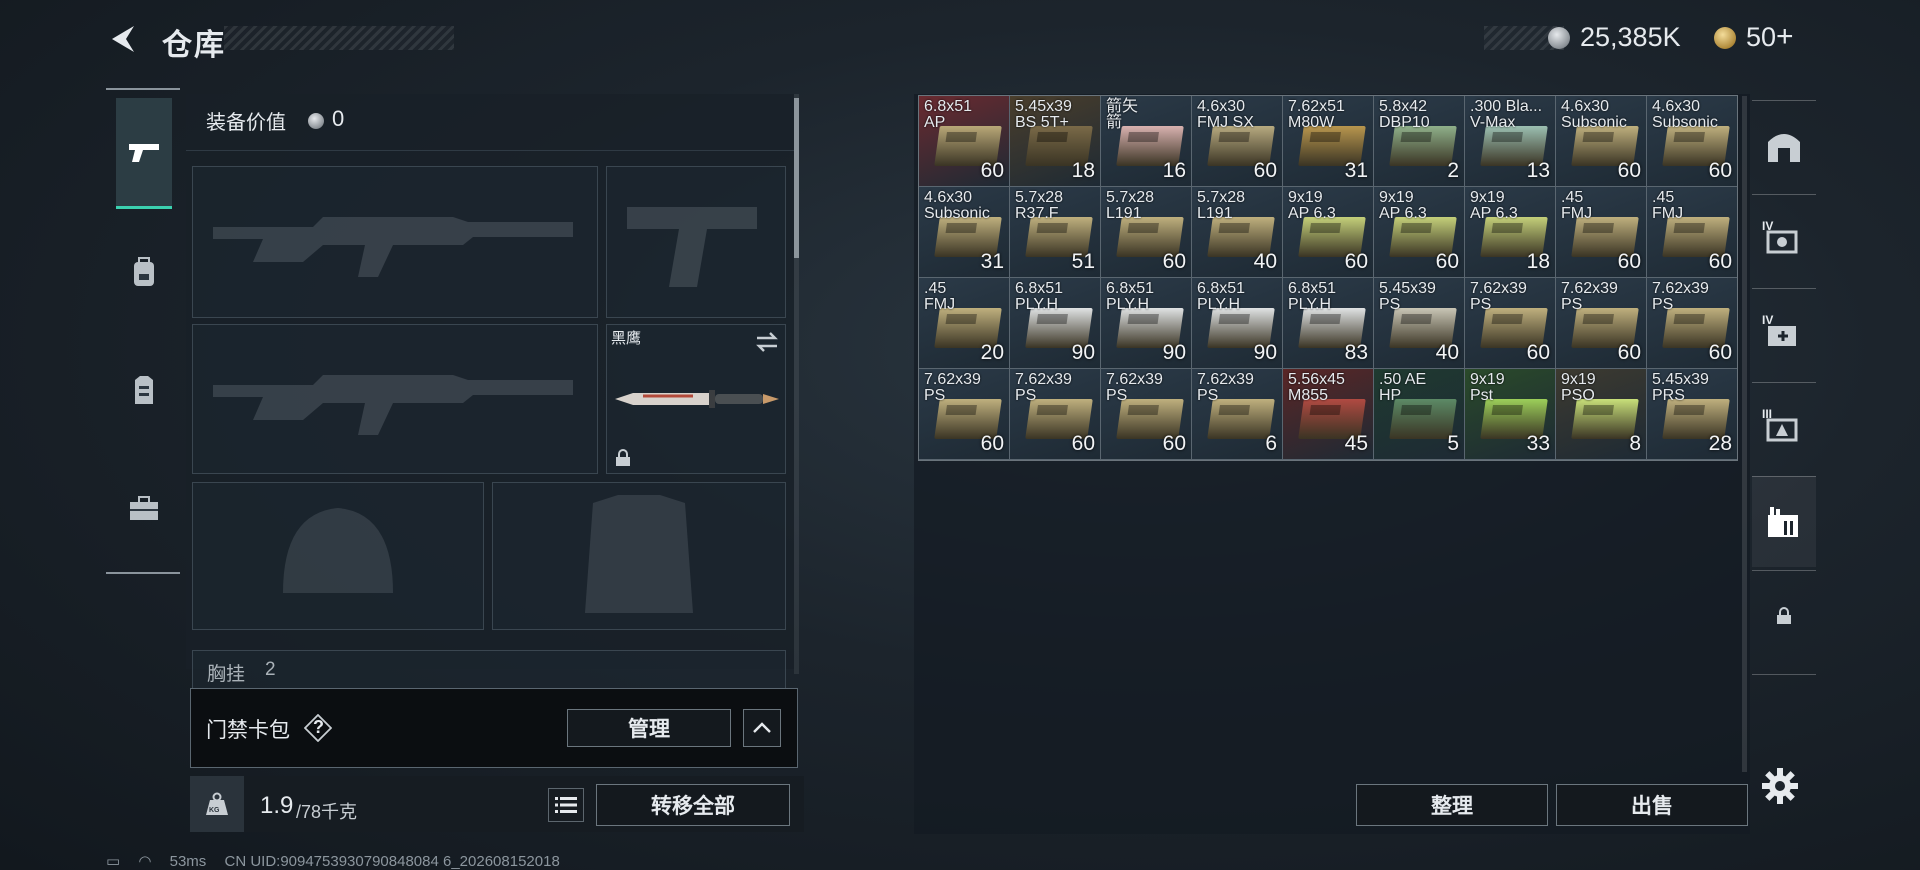  What do you see at coordinates (1265, 352) in the screenshot?
I see `ammo-quantity: 90` at bounding box center [1265, 352].